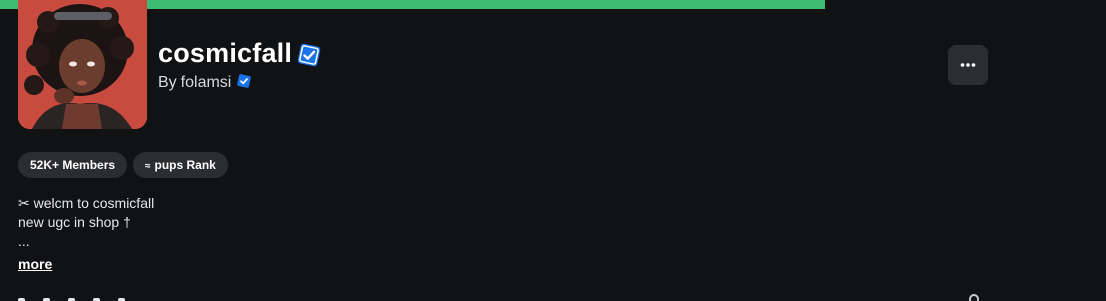 The image size is (1106, 301). I want to click on cut-off-icon, so click(974, 297).